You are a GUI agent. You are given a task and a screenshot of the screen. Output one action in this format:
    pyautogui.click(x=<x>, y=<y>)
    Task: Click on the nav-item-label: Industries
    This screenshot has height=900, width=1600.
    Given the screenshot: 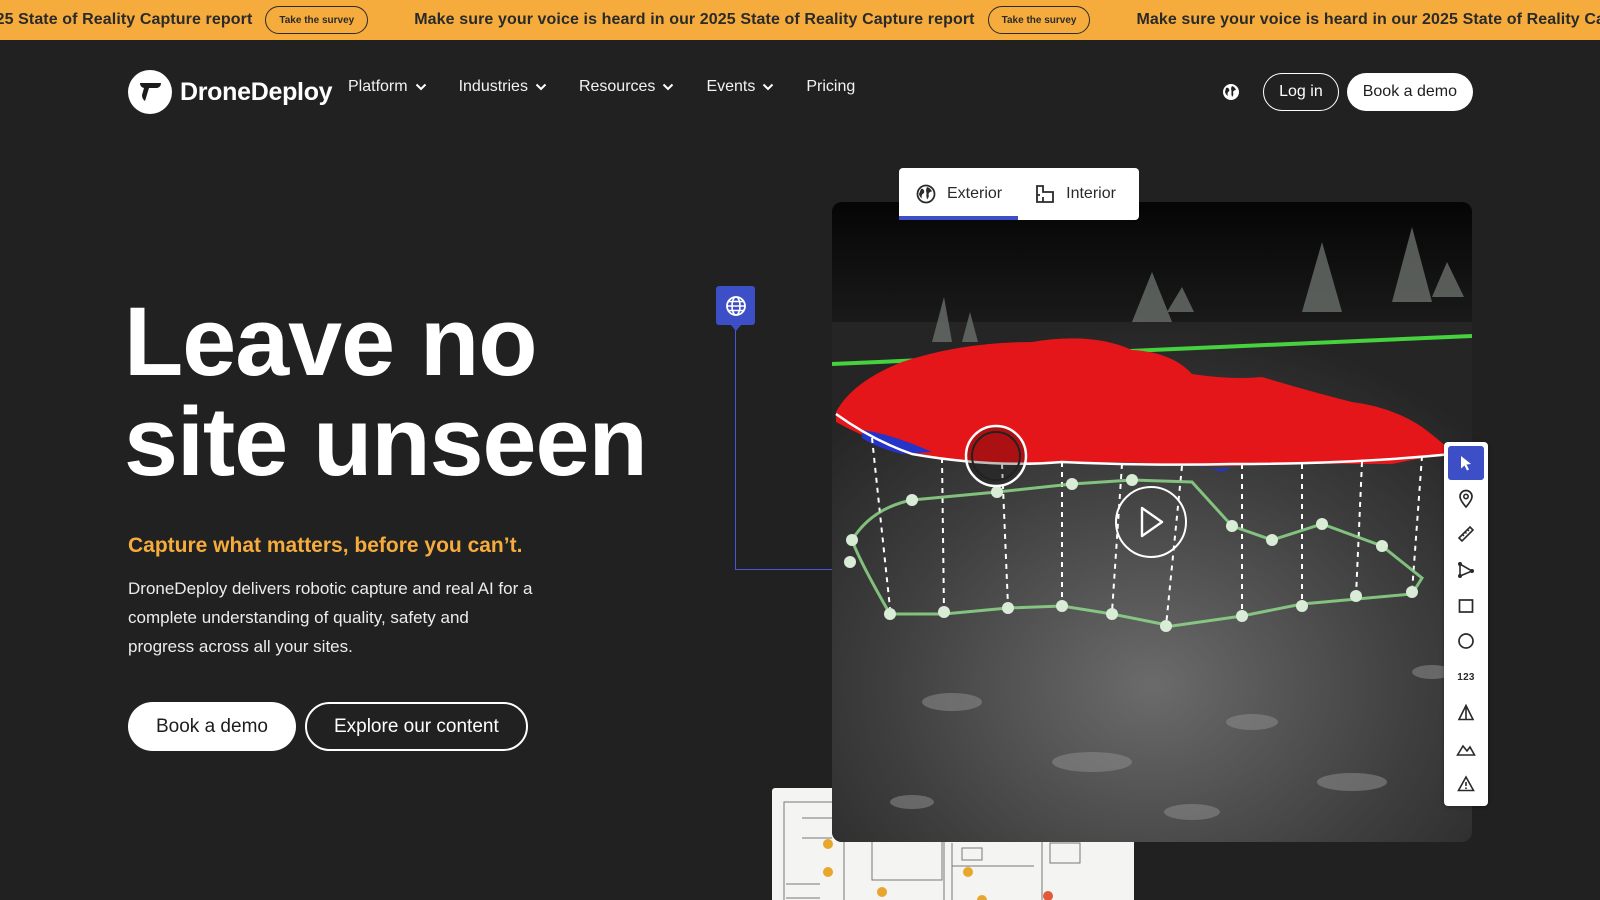 What is the action you would take?
    pyautogui.click(x=493, y=86)
    